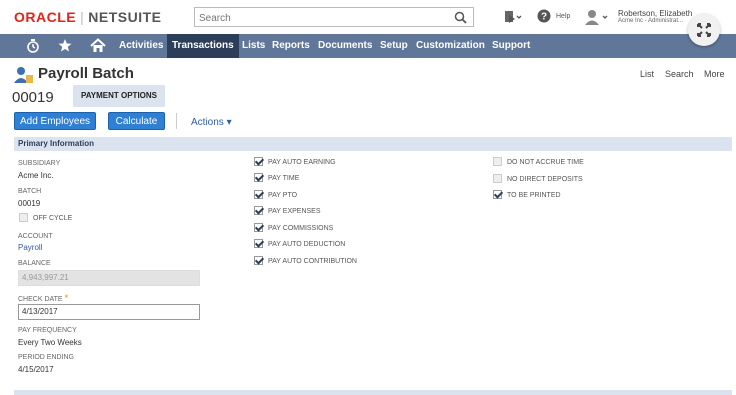  Describe the element at coordinates (545, 162) in the screenshot. I see `do-not-accrue-time-label: DO NOT ACCRUE TIME` at that location.